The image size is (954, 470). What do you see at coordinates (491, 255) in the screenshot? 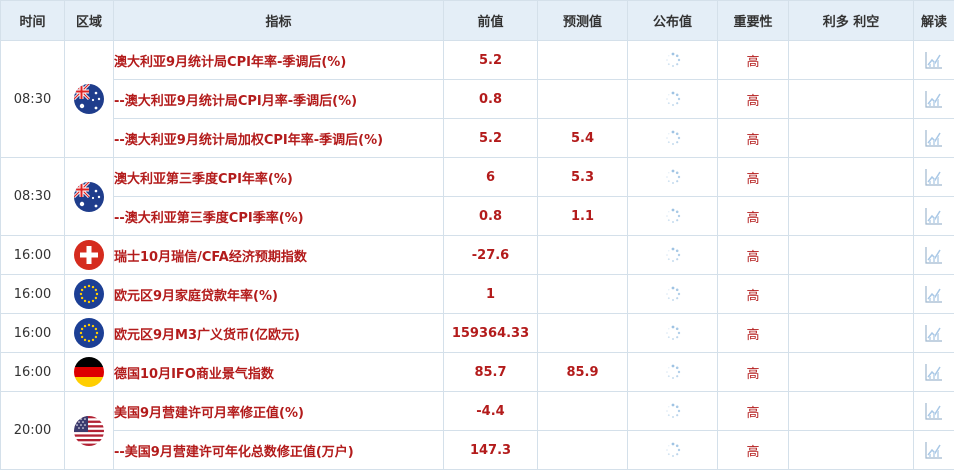
I see `previous-value: -27.6` at bounding box center [491, 255].